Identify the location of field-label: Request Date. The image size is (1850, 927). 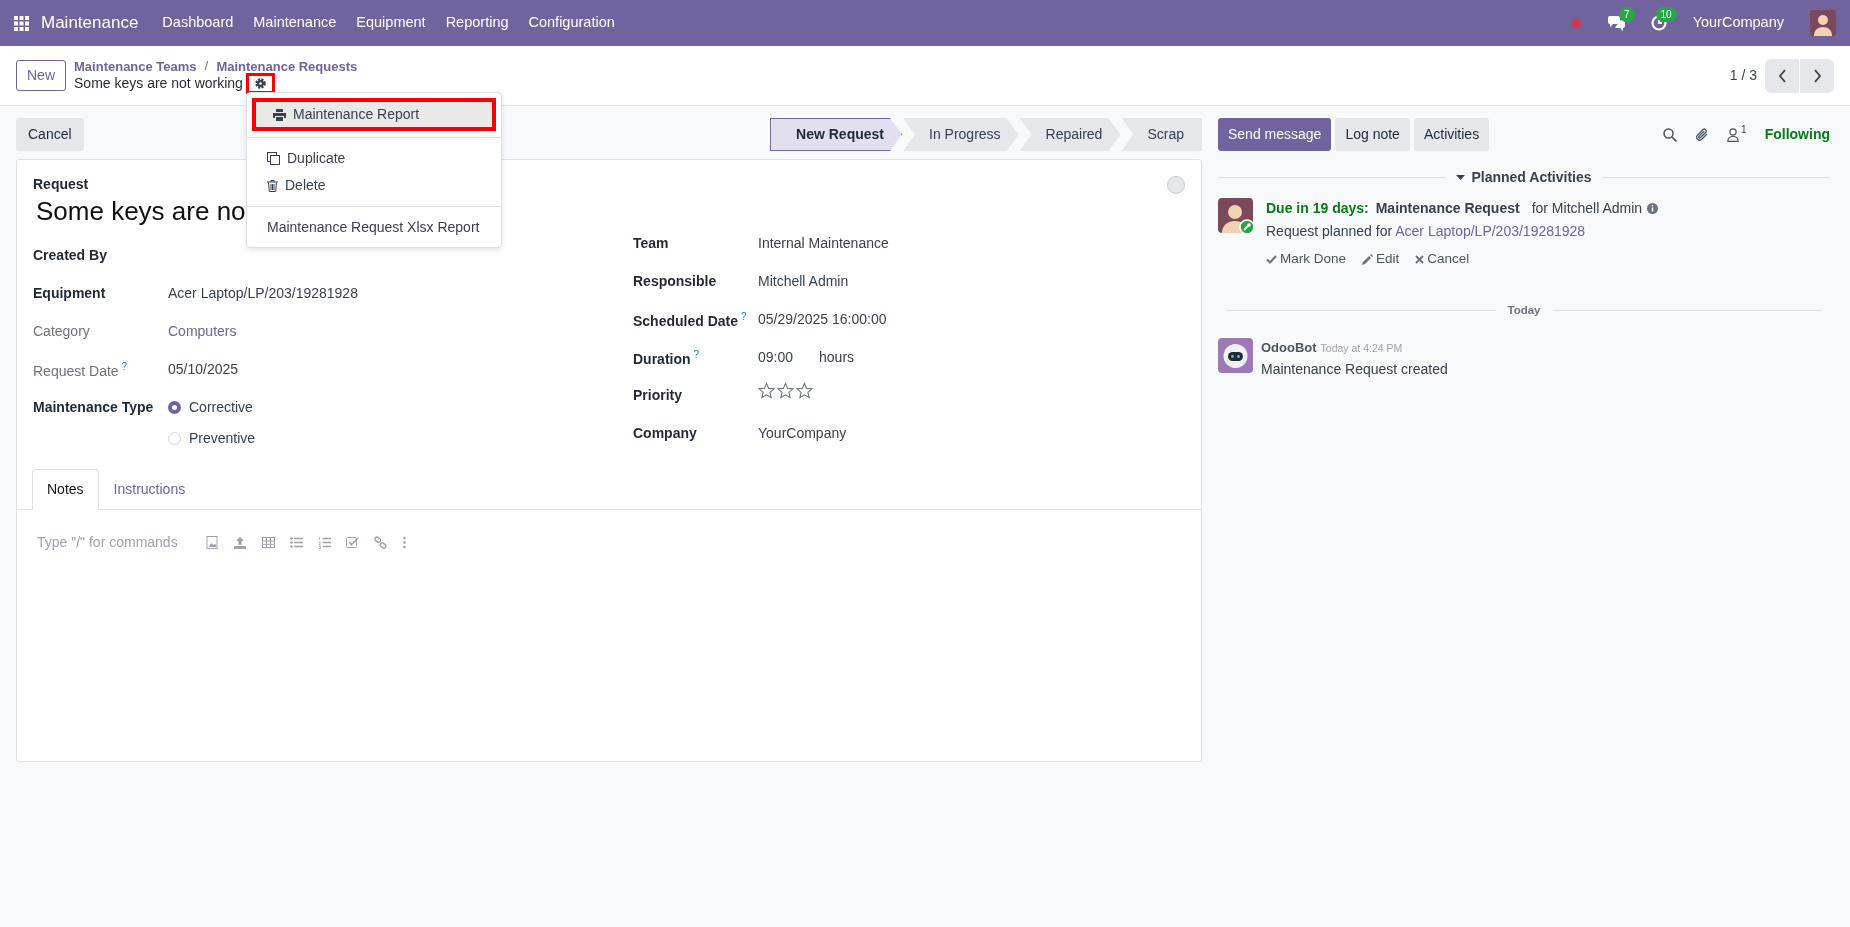
(76, 370).